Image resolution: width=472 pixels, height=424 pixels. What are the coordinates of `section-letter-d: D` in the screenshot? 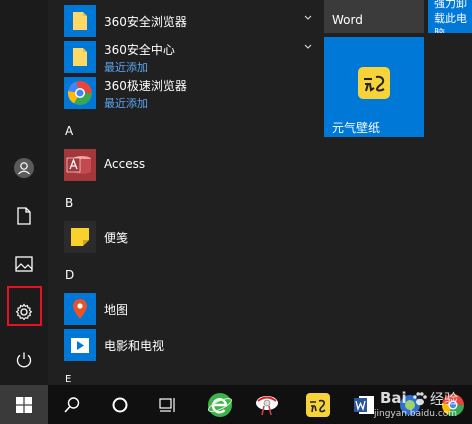 It's located at (69, 275).